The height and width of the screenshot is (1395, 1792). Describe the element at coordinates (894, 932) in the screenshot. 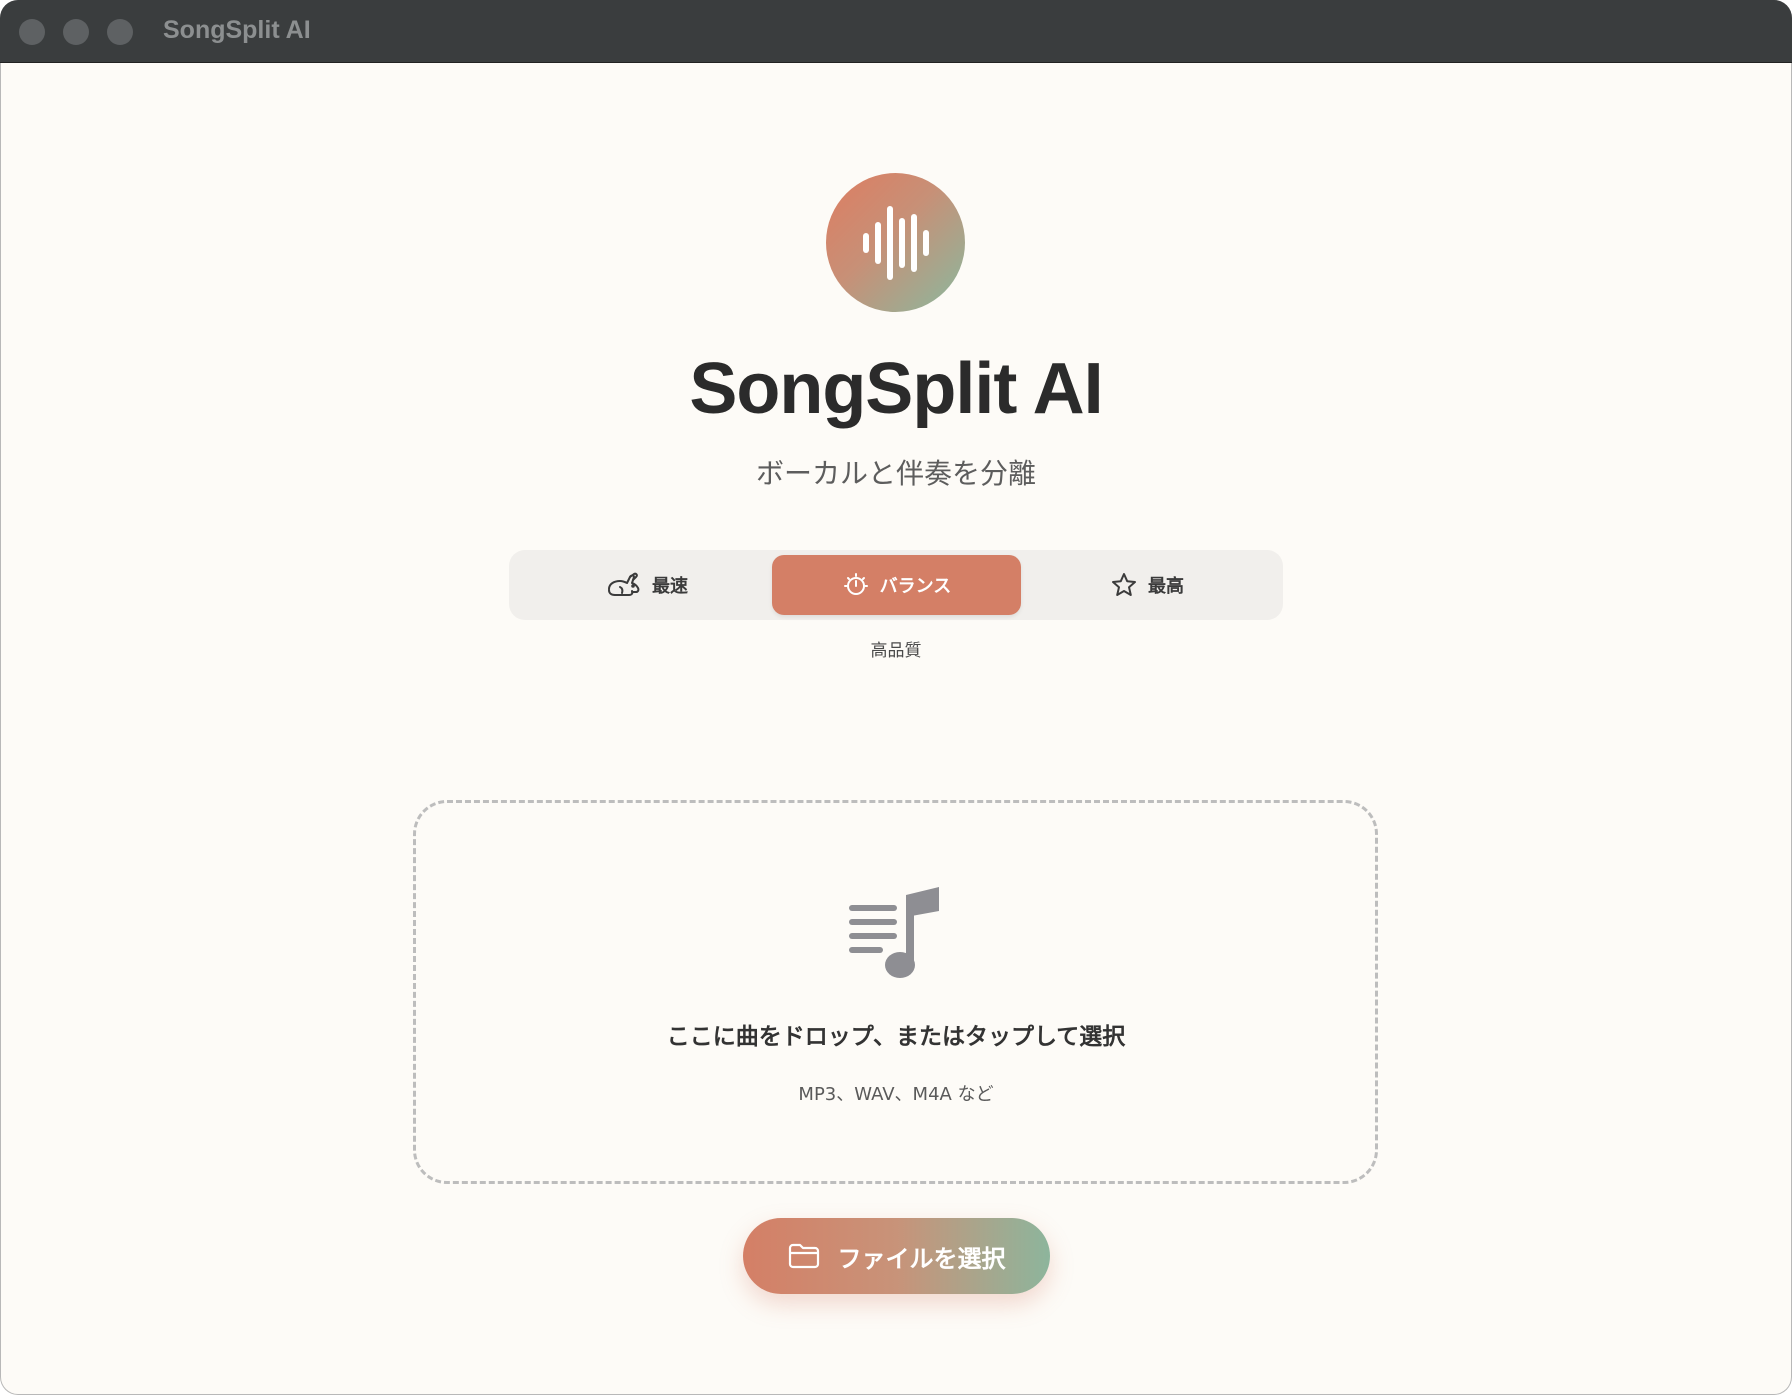

I see `music-list-icon` at that location.